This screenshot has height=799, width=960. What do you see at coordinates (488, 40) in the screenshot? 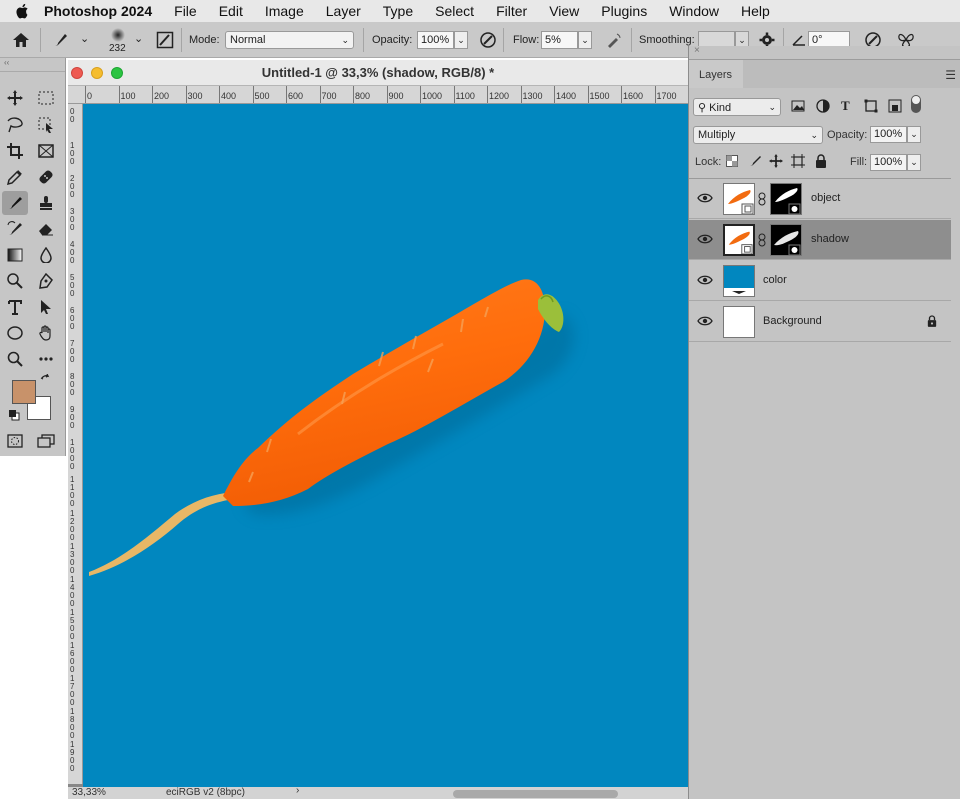
I see `pressure-opacity-icon` at bounding box center [488, 40].